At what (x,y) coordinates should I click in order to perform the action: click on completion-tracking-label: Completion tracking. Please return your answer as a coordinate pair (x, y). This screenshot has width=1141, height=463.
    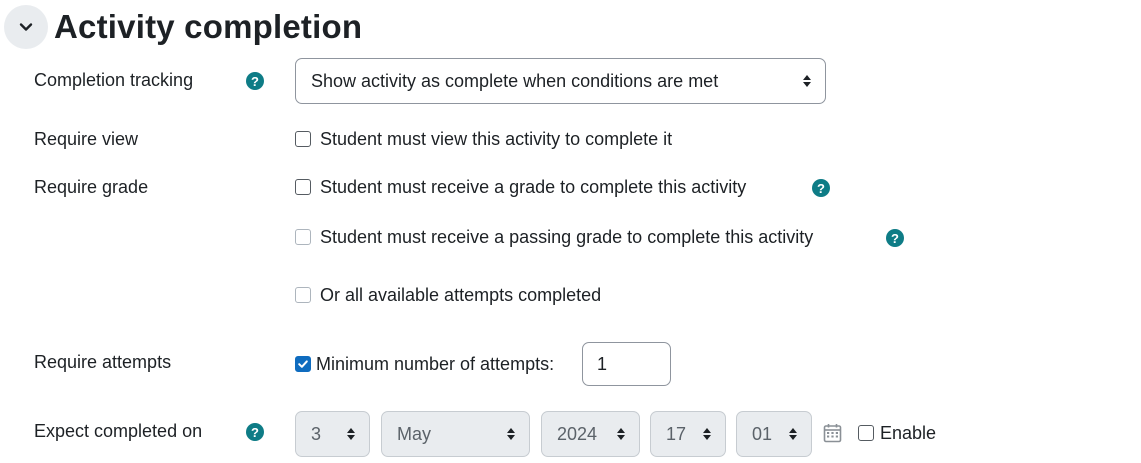
    Looking at the image, I should click on (114, 80).